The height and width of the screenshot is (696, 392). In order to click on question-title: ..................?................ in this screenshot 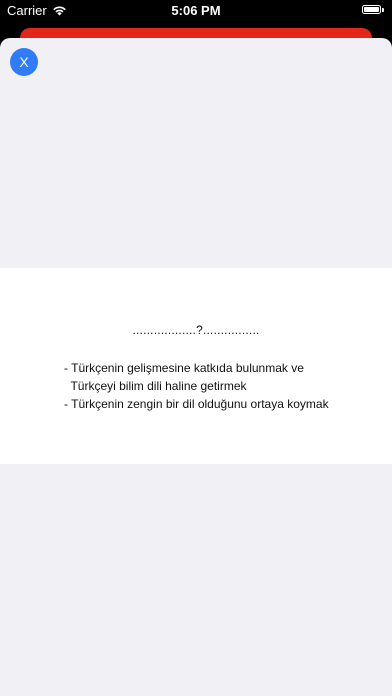, I will do `click(196, 330)`.